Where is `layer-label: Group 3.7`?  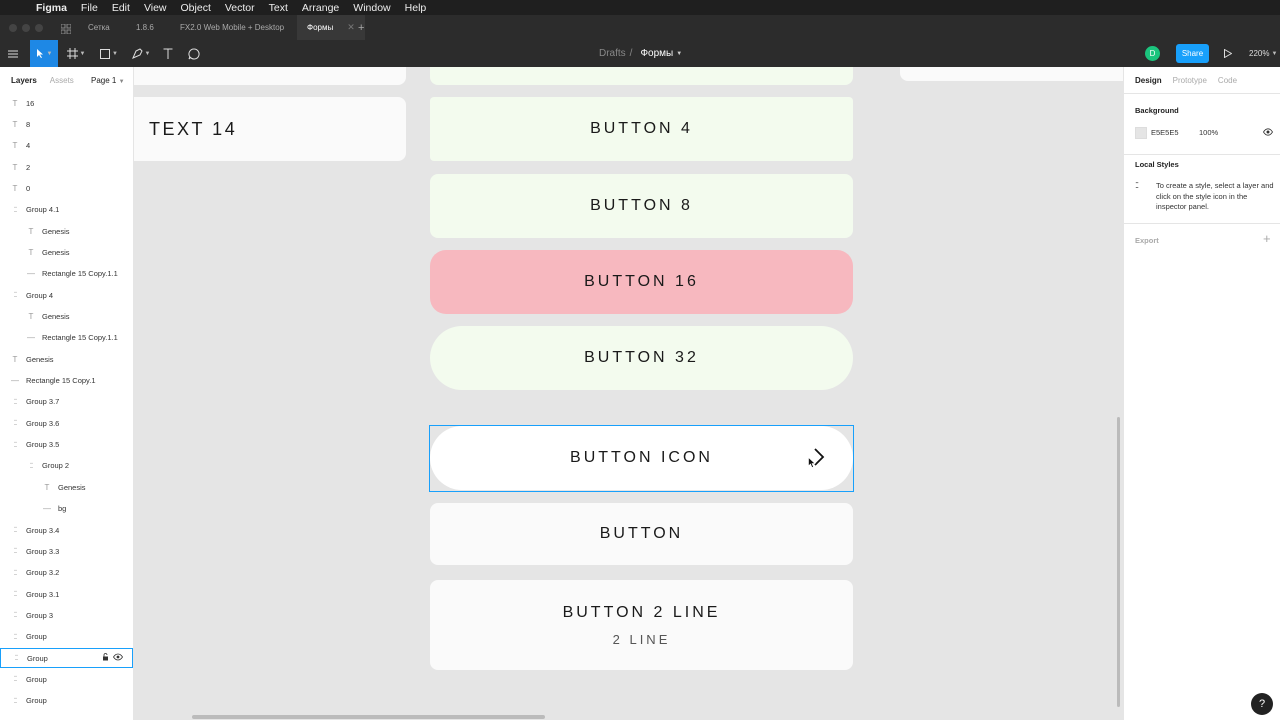
layer-label: Group 3.7 is located at coordinates (43, 402).